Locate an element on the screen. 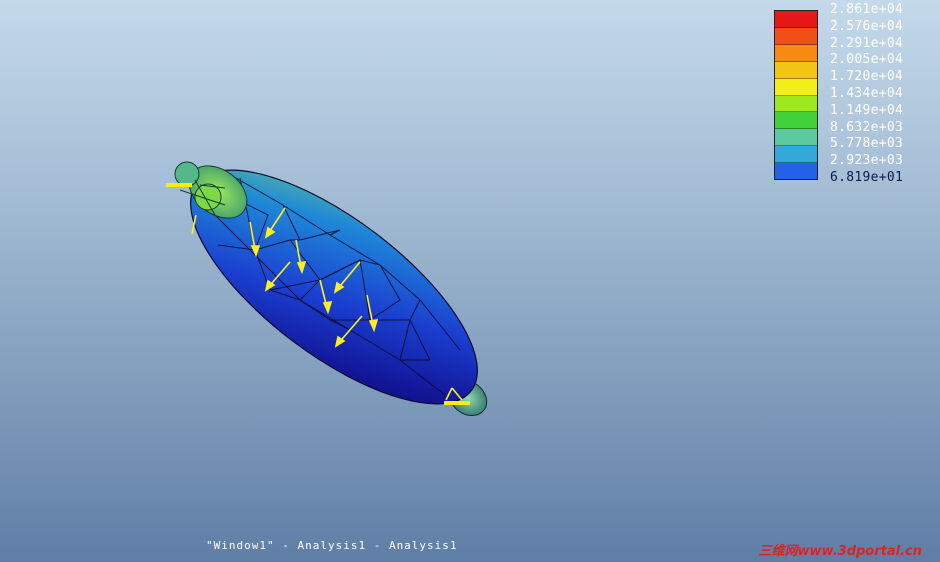  legend-value: 8.632e+03 is located at coordinates (867, 127).